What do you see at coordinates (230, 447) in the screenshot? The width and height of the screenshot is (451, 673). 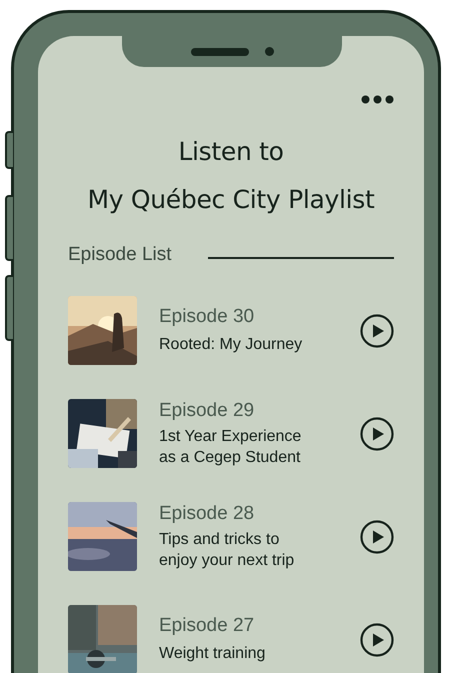 I see `episode-title: 1st Year Experience as a Cegep Student` at bounding box center [230, 447].